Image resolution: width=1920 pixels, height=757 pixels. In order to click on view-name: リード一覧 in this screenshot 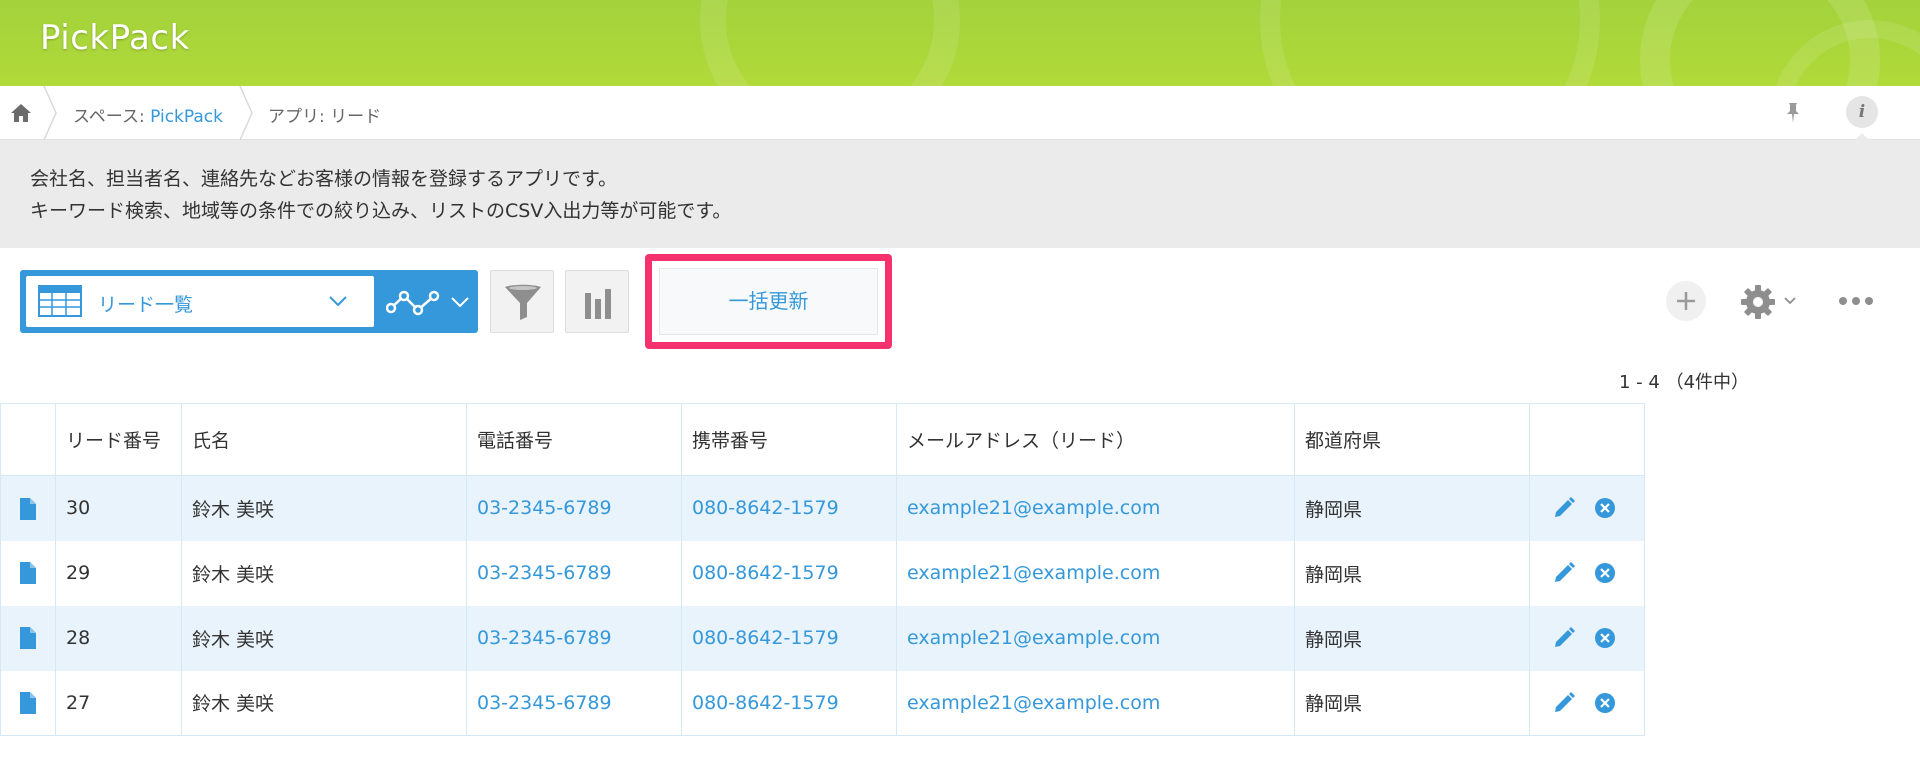, I will do `click(146, 305)`.